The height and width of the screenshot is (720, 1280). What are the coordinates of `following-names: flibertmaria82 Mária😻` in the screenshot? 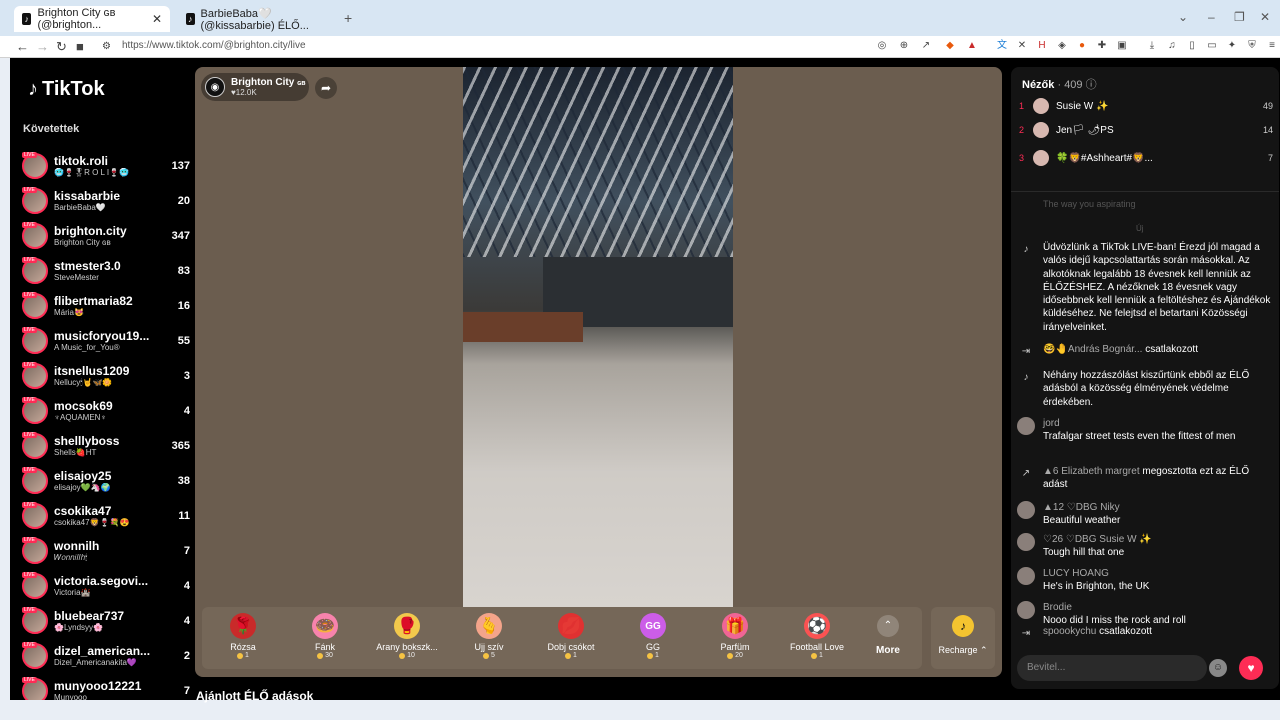 It's located at (110, 305).